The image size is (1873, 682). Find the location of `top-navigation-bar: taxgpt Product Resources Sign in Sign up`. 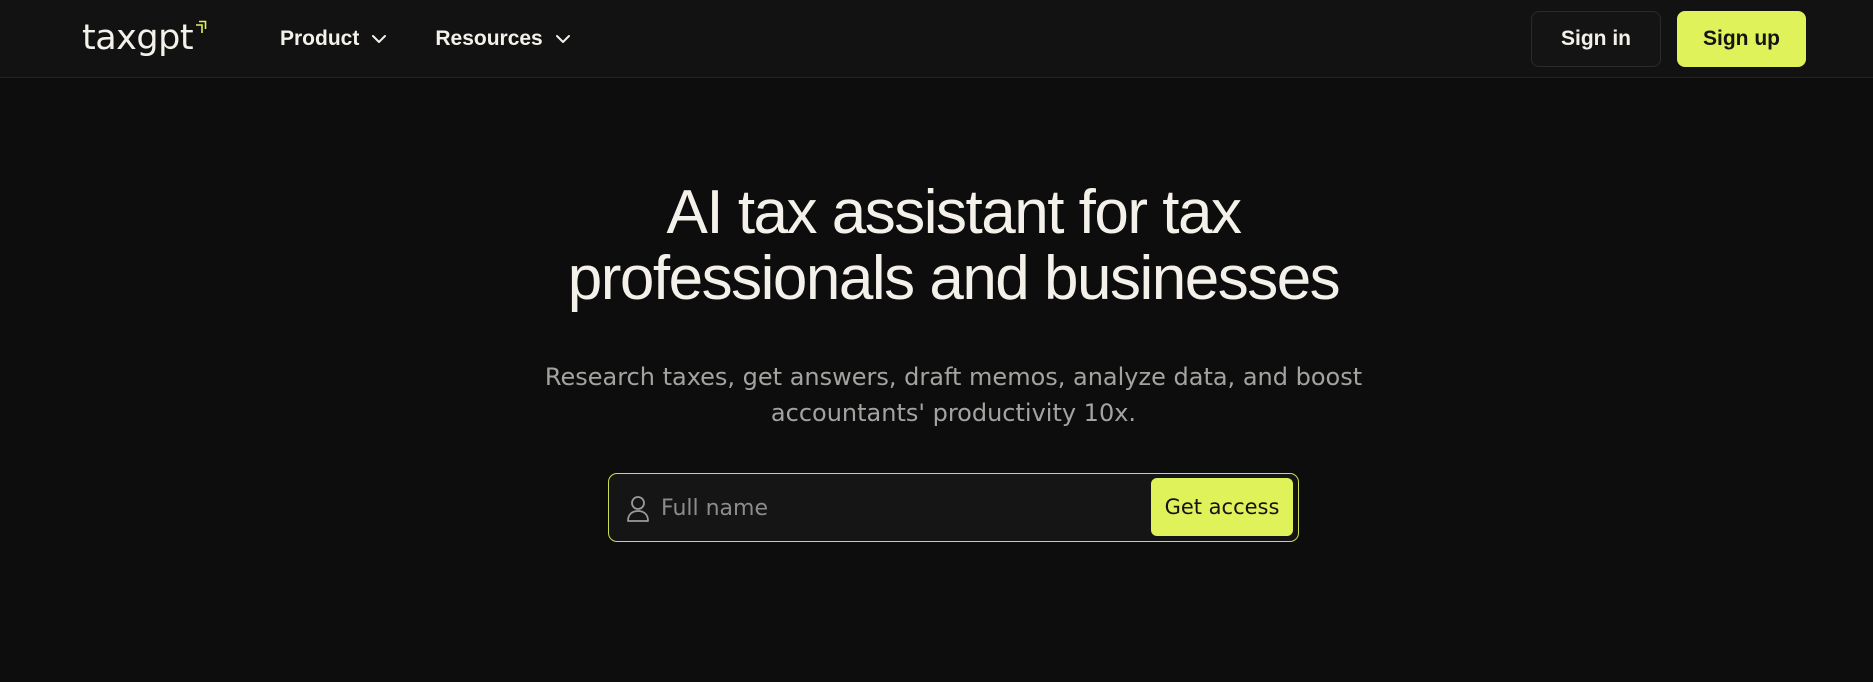

top-navigation-bar: taxgpt Product Resources Sign in Sign up is located at coordinates (936, 39).